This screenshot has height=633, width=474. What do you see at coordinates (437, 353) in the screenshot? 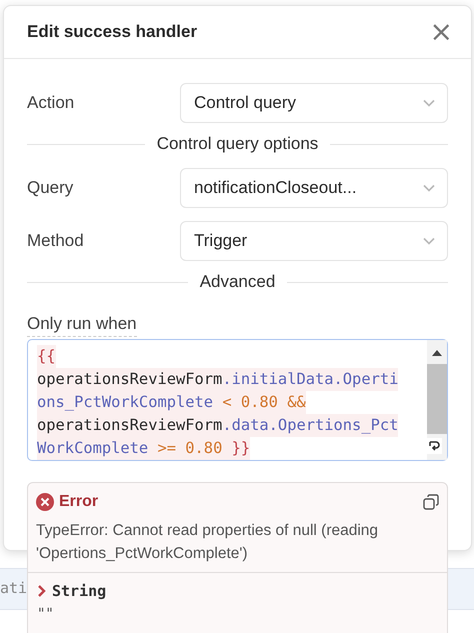
I see `scroll-up-icon` at bounding box center [437, 353].